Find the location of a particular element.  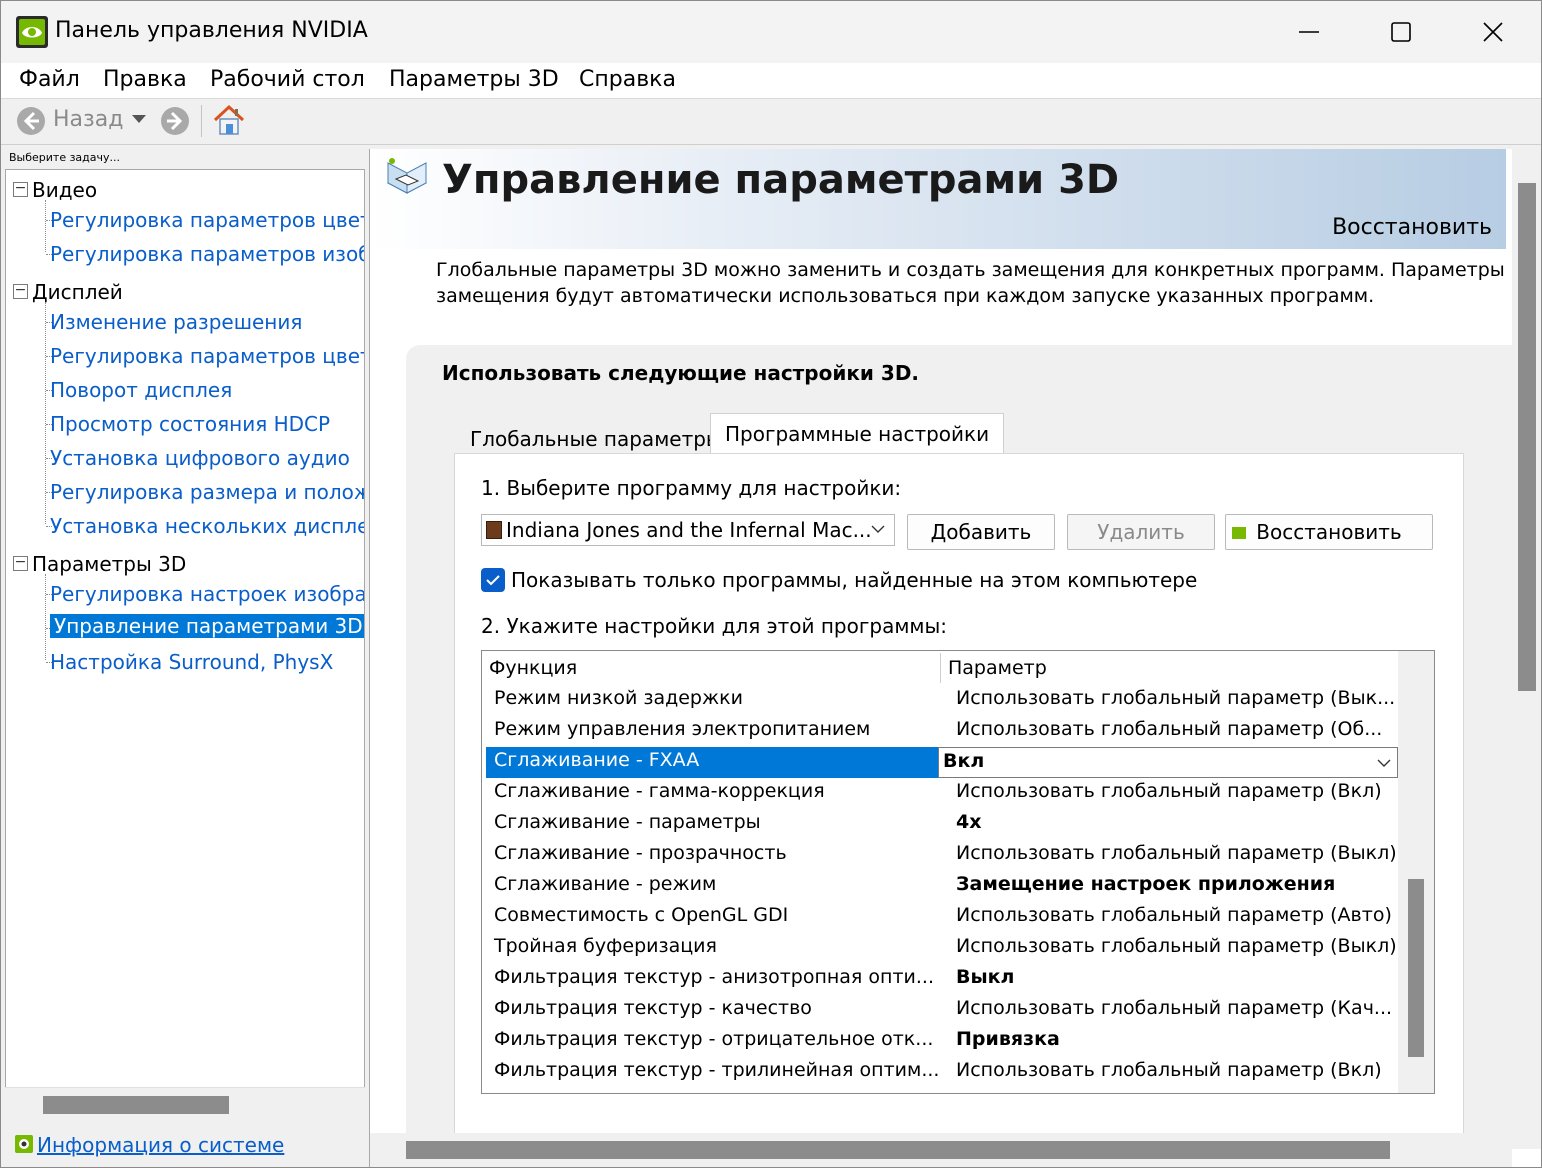

sidebar-item-change-resolution: Изменение разрешения is located at coordinates (176, 322).